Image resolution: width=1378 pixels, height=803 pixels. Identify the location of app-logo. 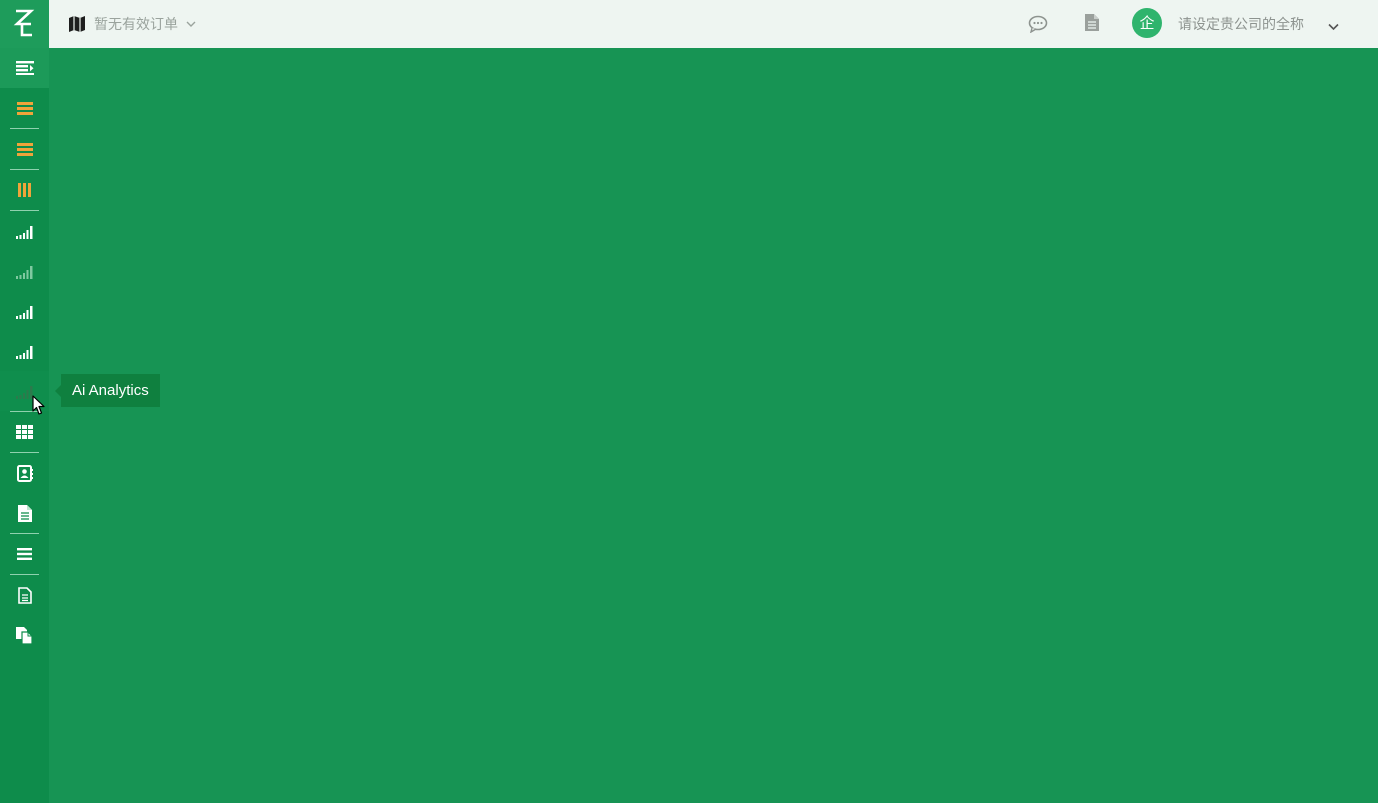
(24, 24).